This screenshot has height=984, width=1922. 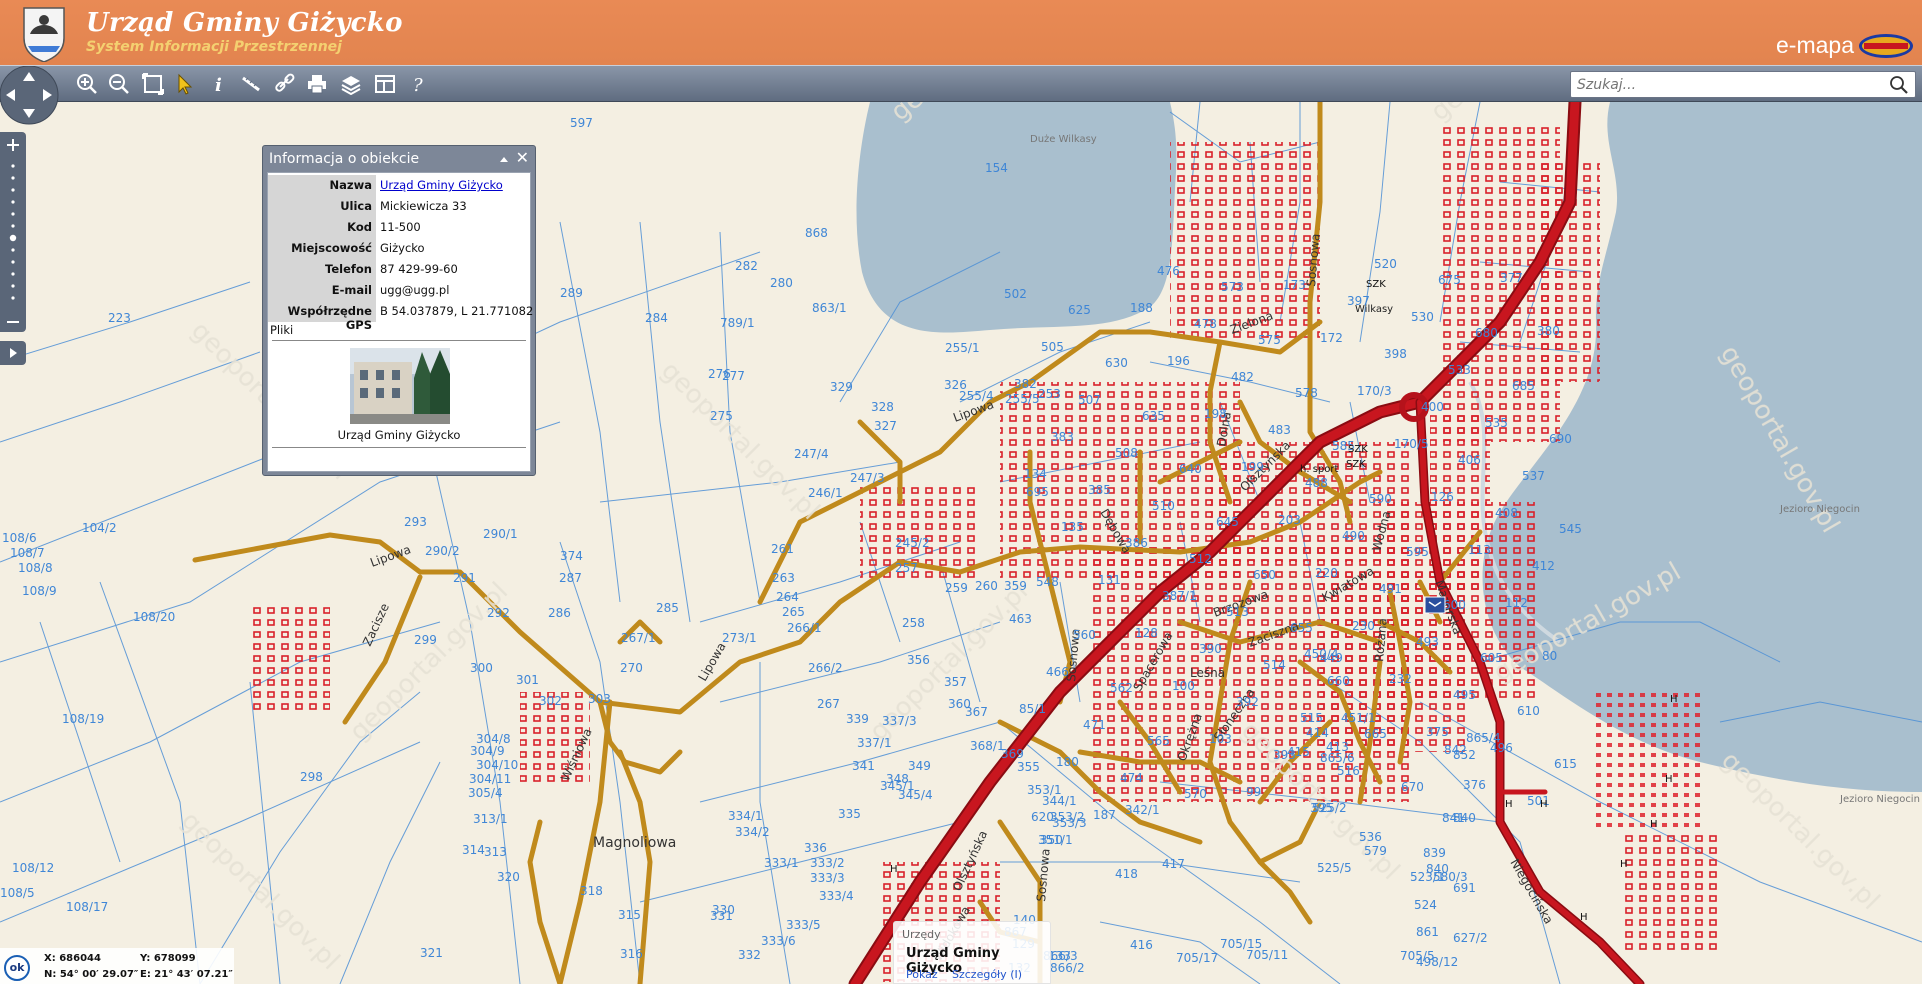 What do you see at coordinates (1464, 818) in the screenshot?
I see `parcel-number: 840` at bounding box center [1464, 818].